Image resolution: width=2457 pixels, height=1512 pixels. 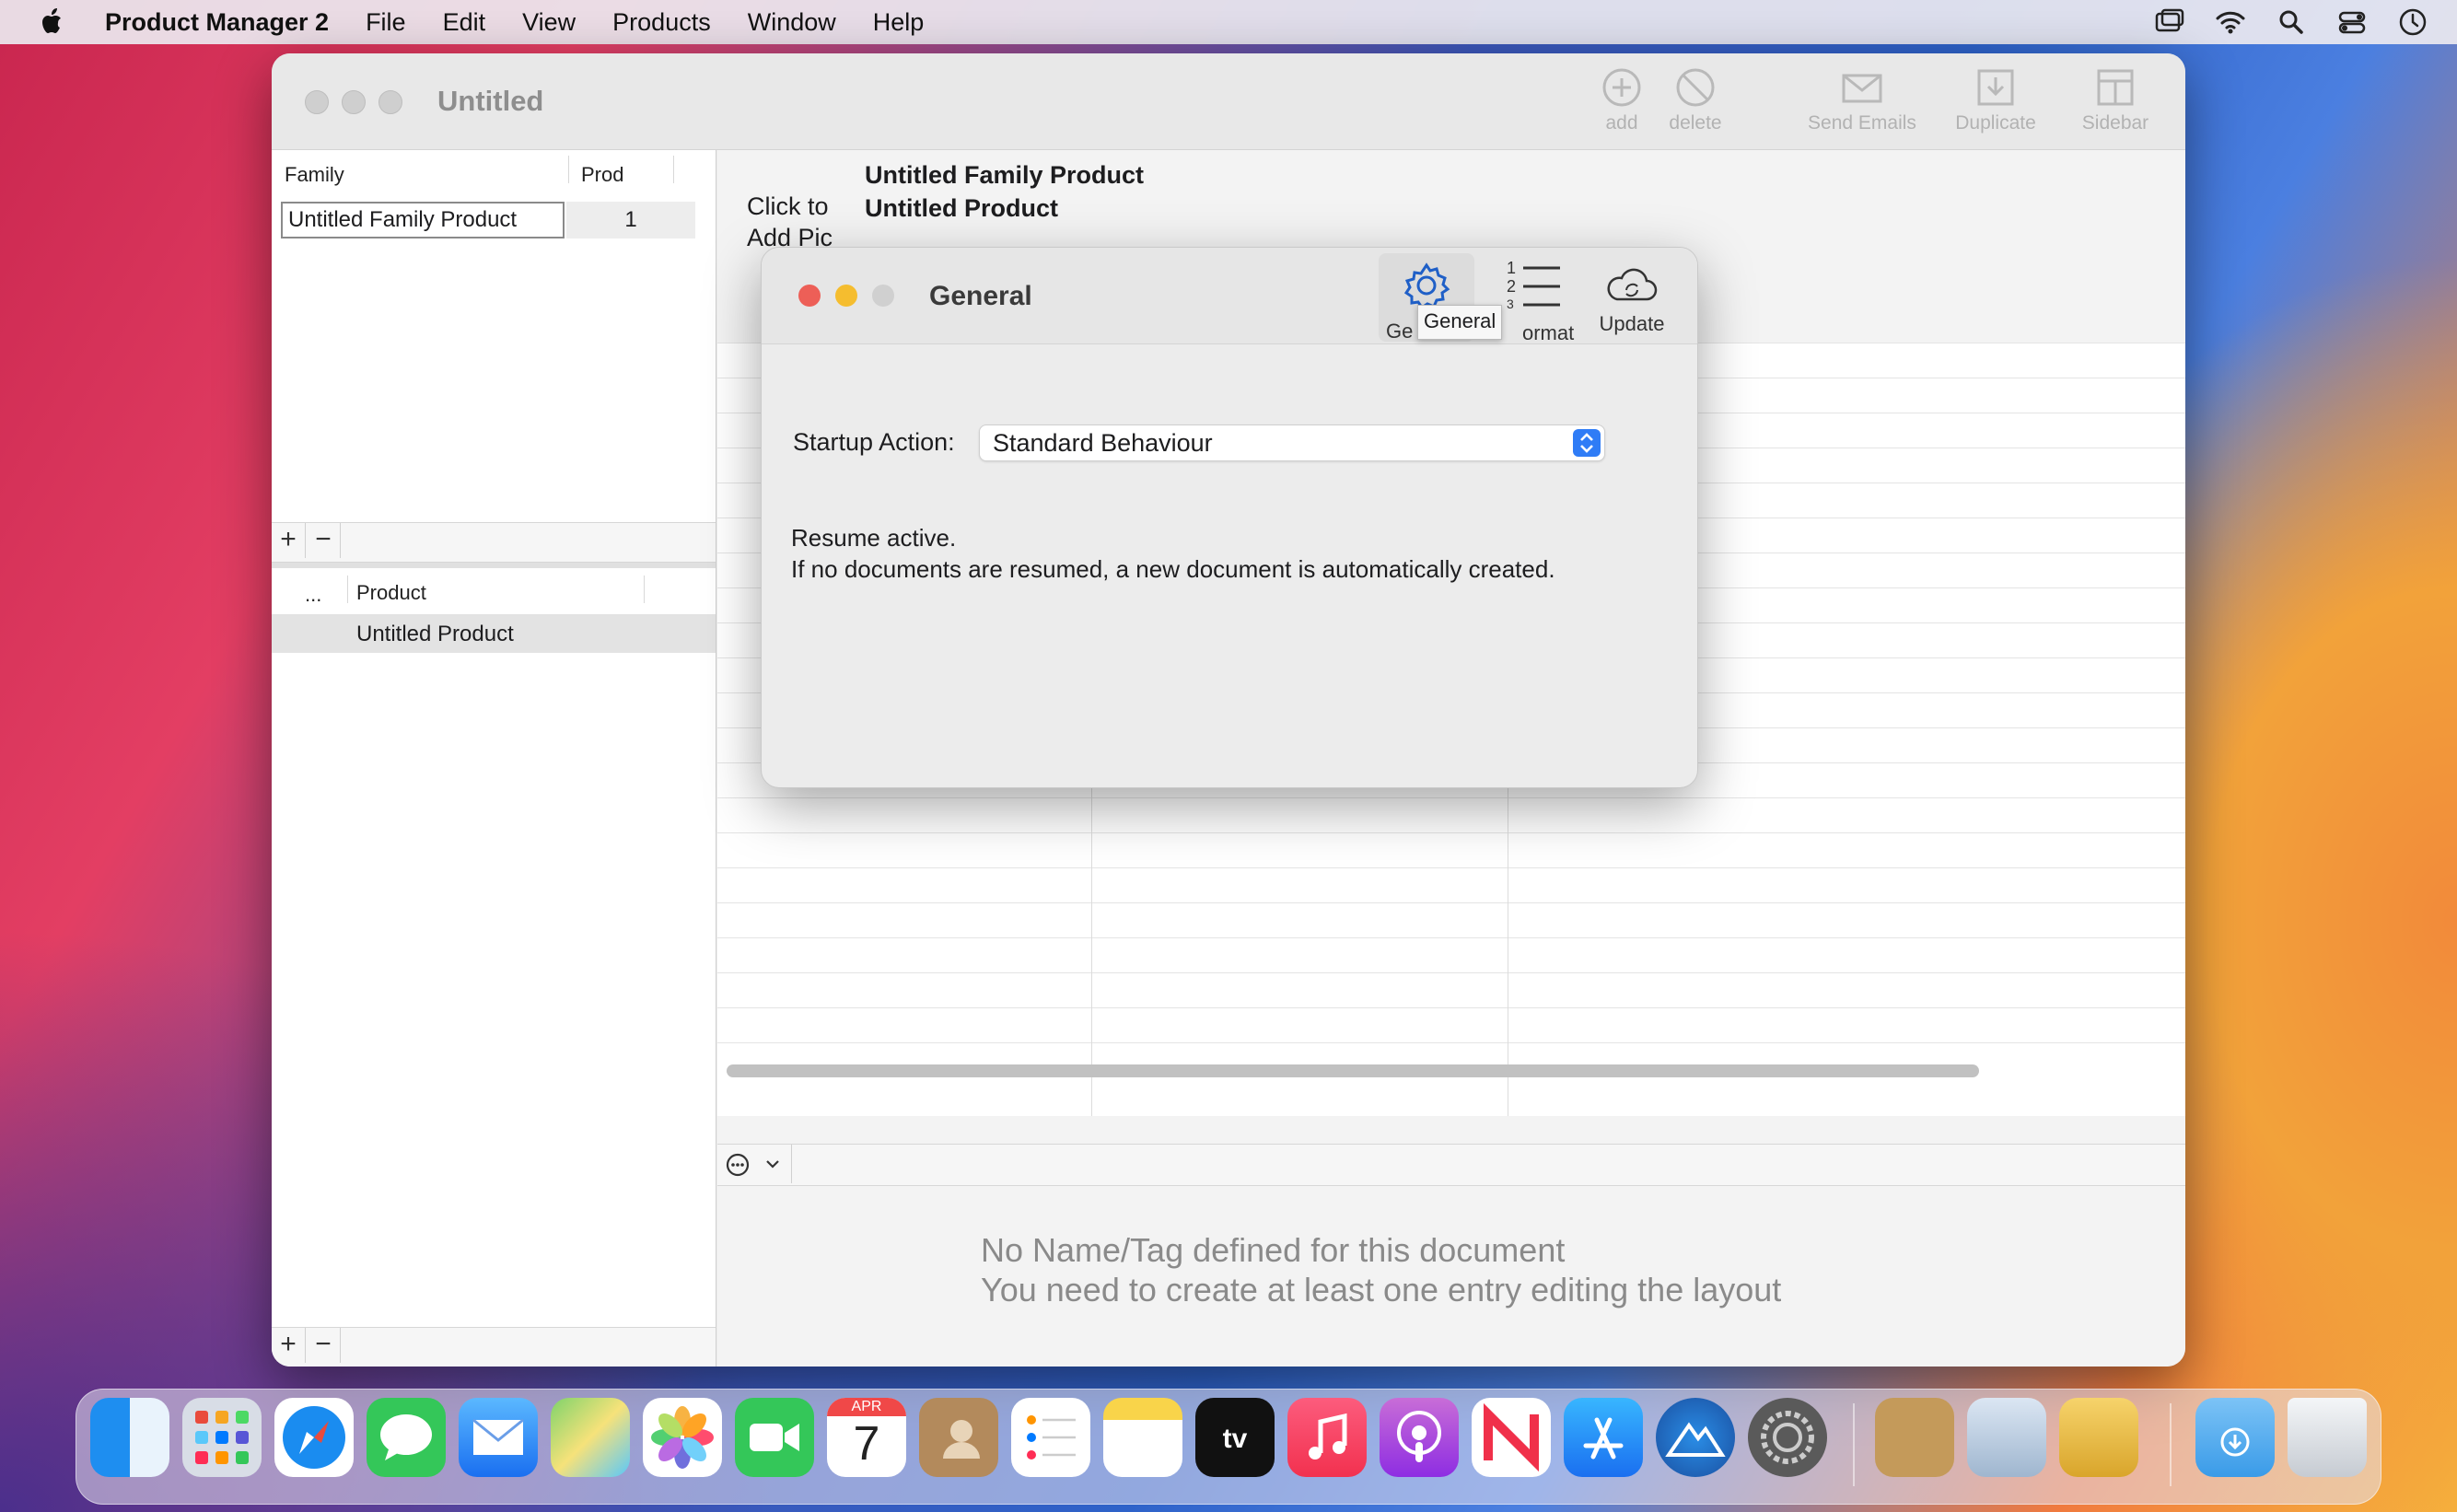 I want to click on startup-action-popup: Standard Behaviour, so click(x=1292, y=443).